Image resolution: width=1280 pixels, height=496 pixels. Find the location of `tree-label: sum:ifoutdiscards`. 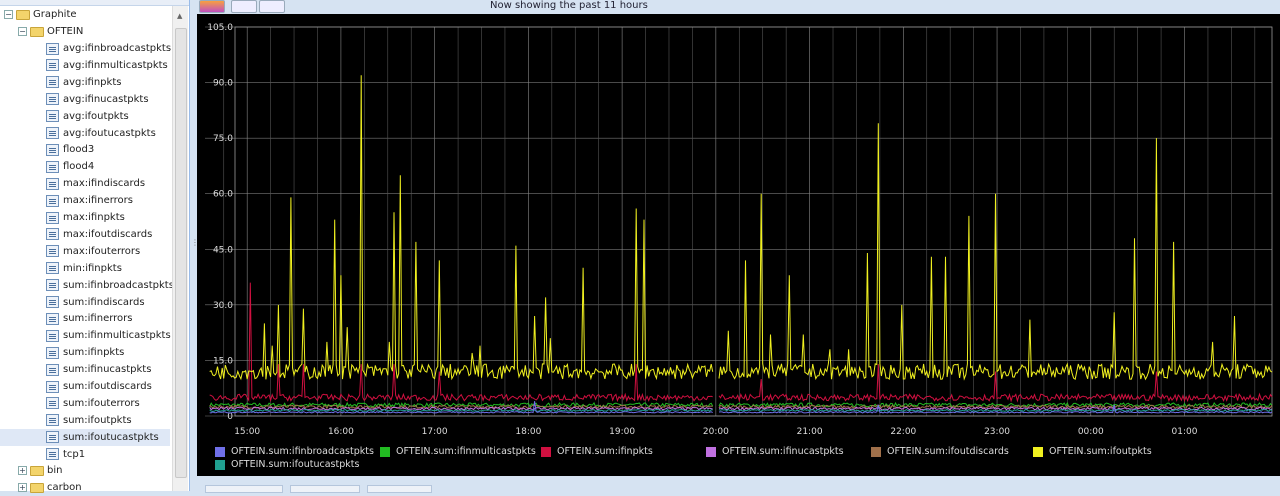

tree-label: sum:ifoutdiscards is located at coordinates (107, 386).